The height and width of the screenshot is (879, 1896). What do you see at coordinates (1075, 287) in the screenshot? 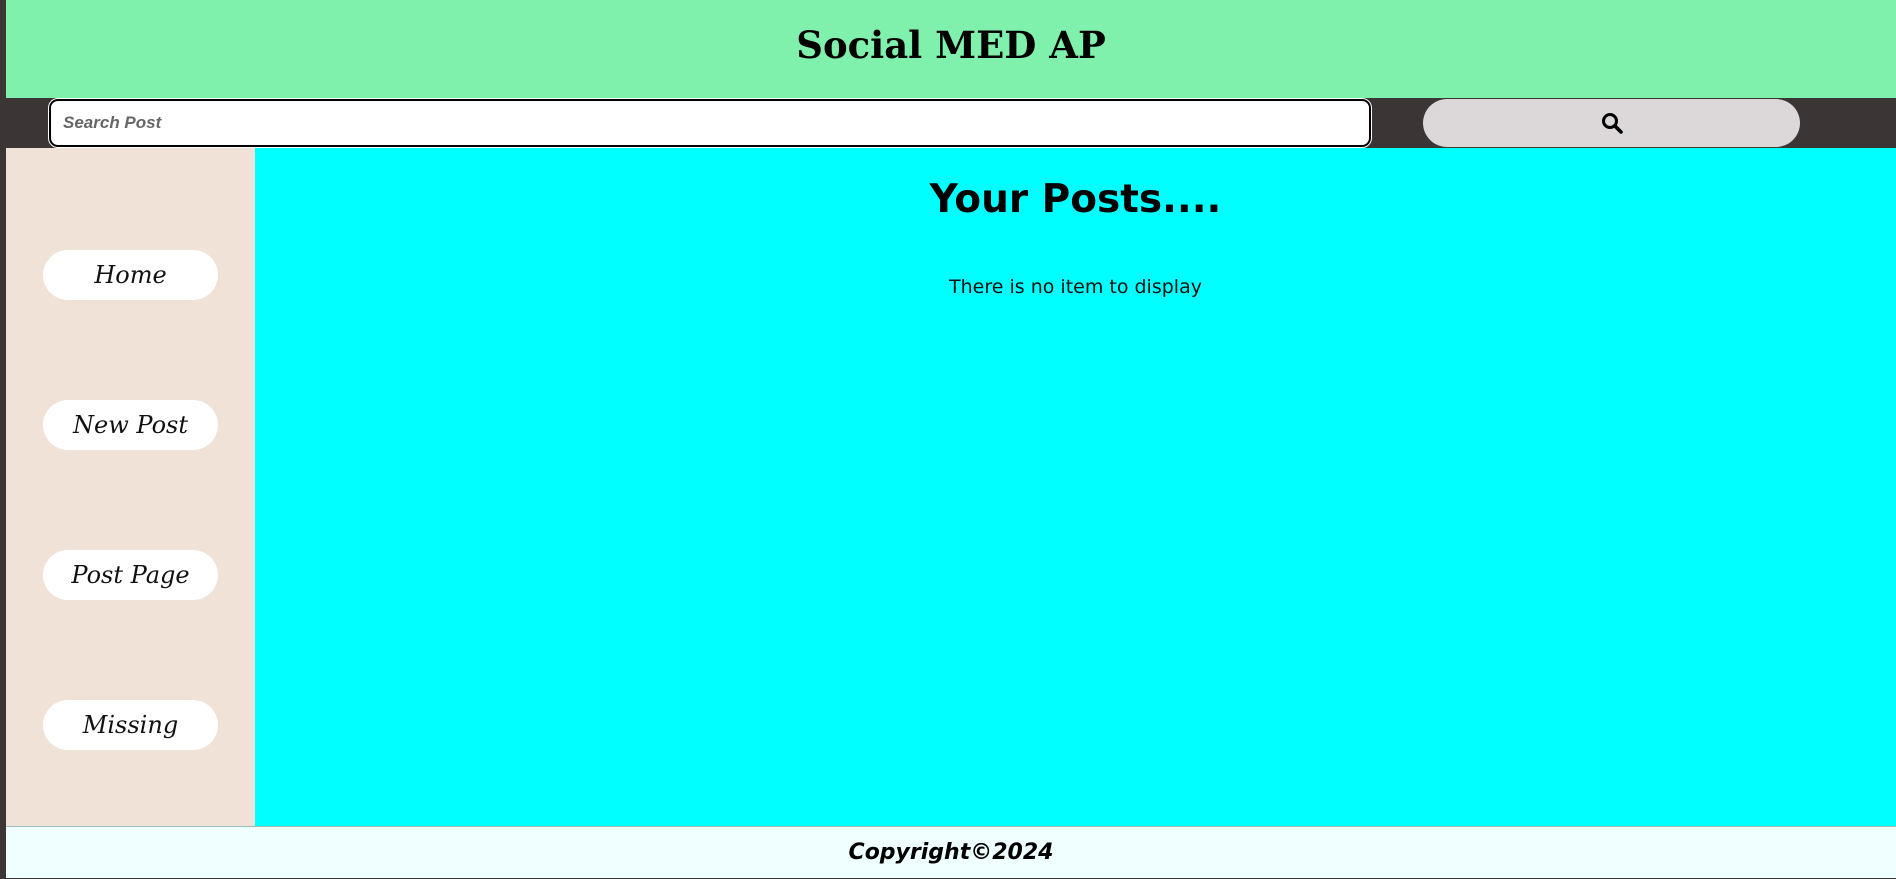
I see `empty-message: There is no item to display` at bounding box center [1075, 287].